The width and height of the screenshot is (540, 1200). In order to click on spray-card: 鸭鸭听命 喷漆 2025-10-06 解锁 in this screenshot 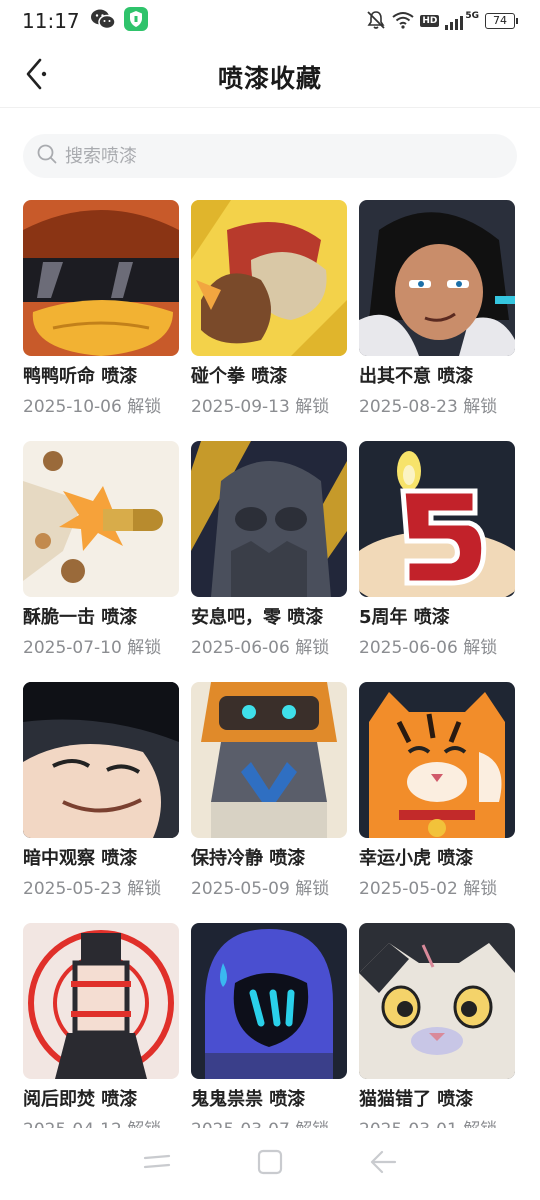, I will do `click(101, 320)`.